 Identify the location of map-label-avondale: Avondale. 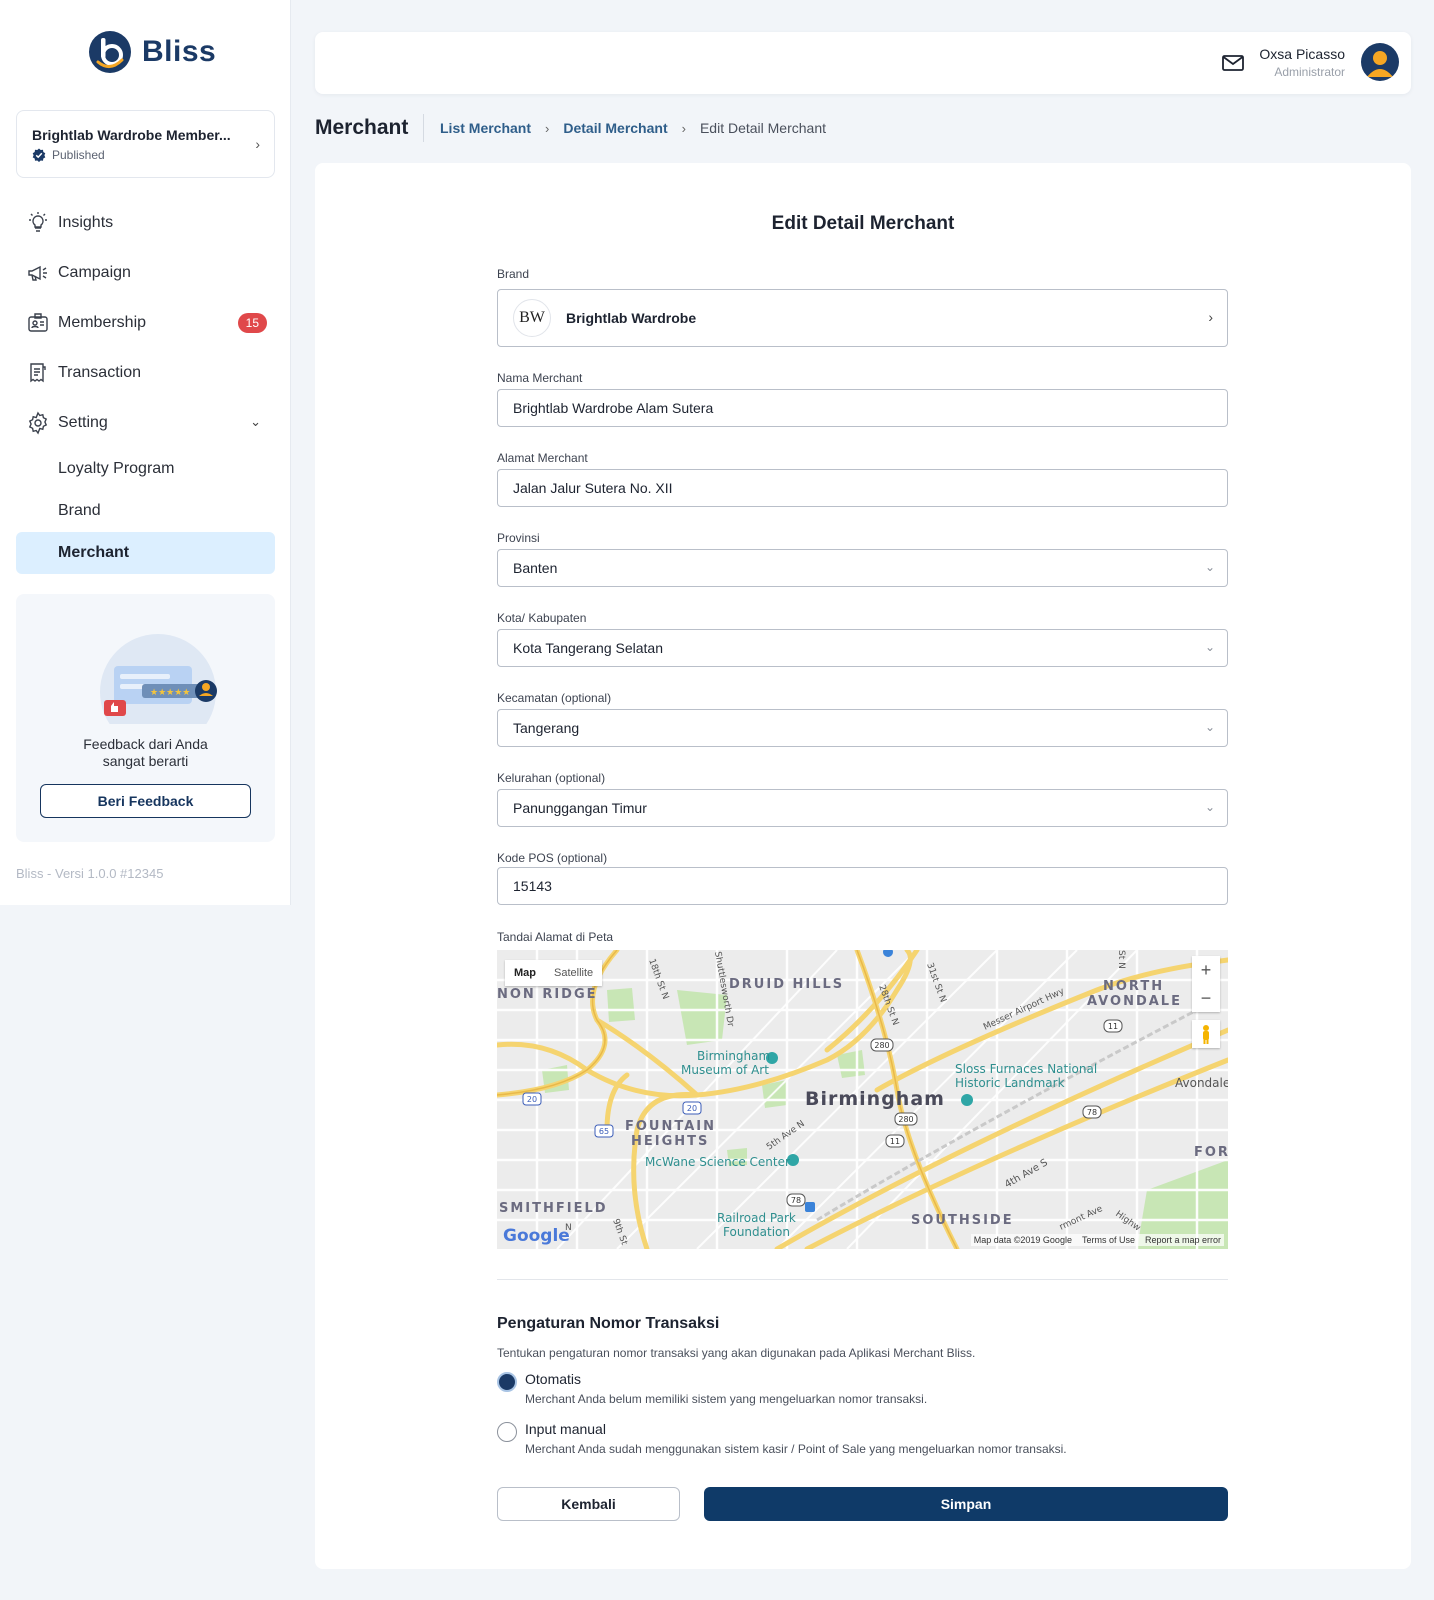
(1201, 1083).